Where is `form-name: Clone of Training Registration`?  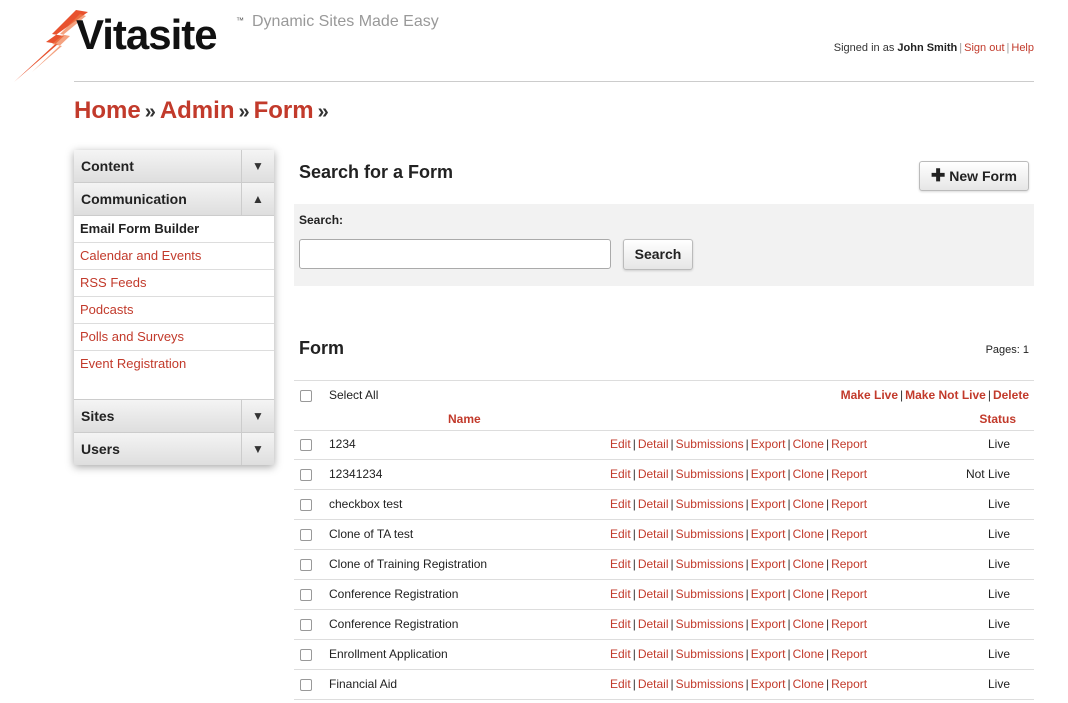 form-name: Clone of Training Registration is located at coordinates (408, 564).